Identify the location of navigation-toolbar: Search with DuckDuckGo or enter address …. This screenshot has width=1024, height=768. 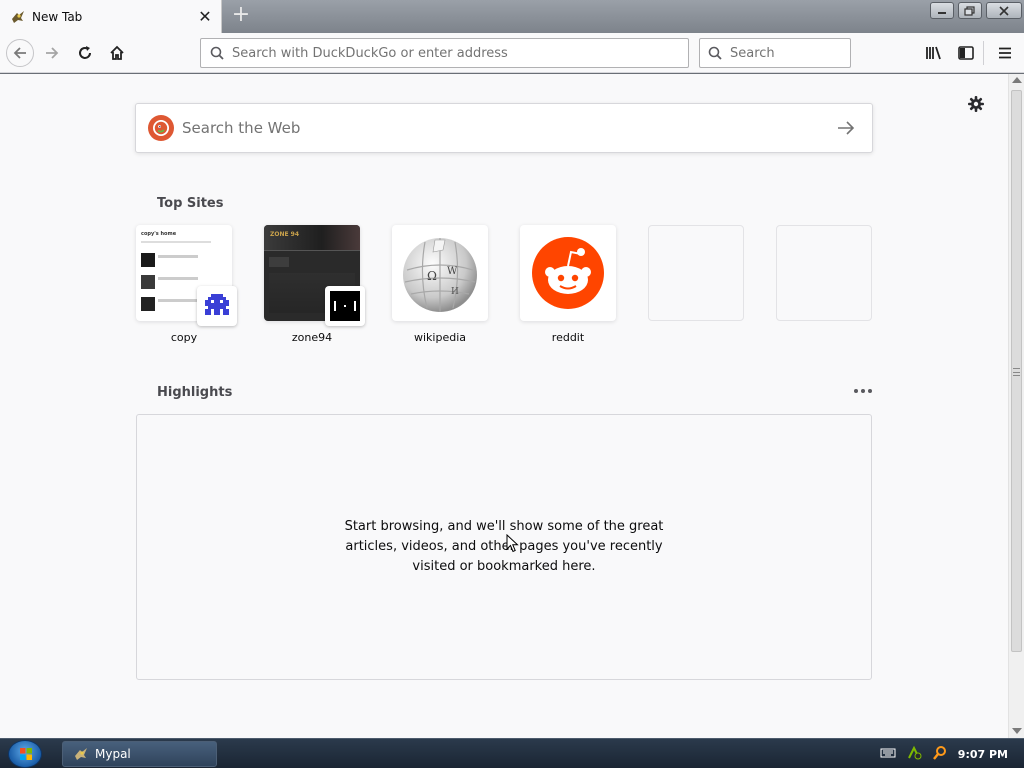
(512, 53).